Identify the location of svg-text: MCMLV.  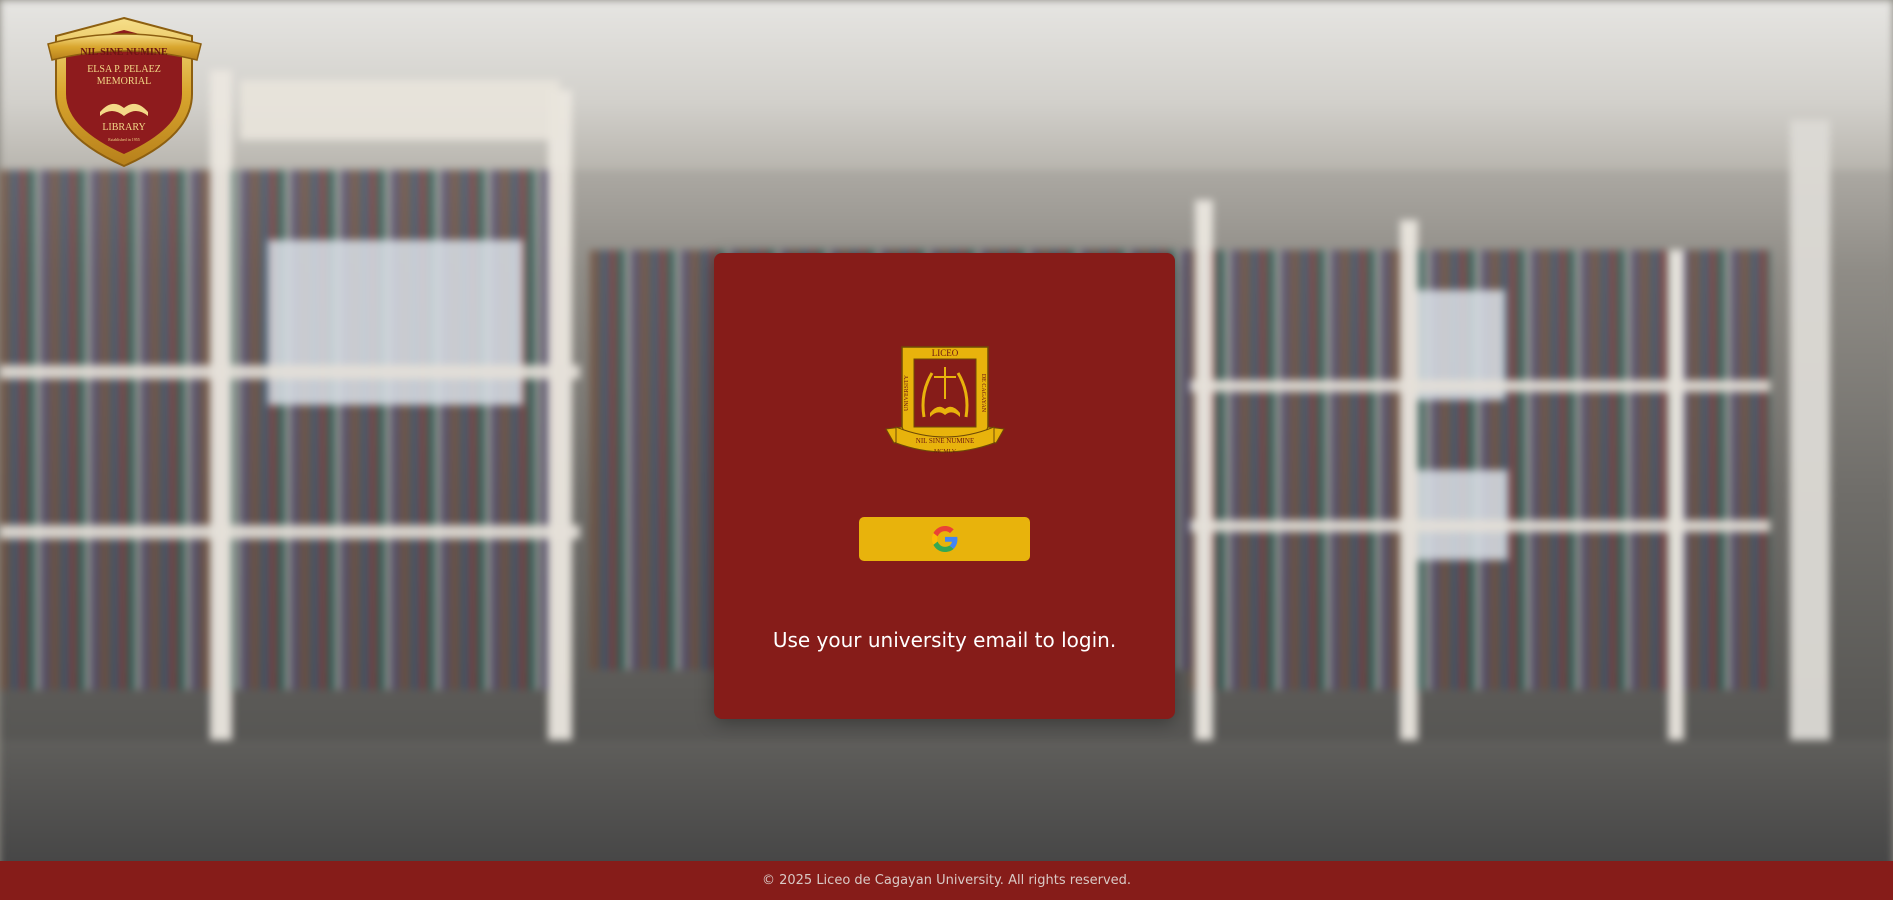
(945, 452).